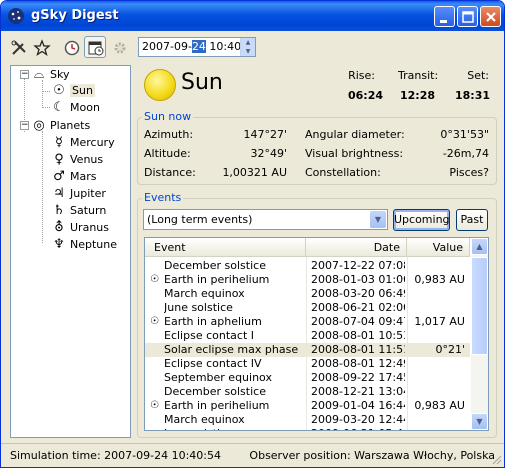 Image resolution: width=505 pixels, height=468 pixels. Describe the element at coordinates (41, 47) in the screenshot. I see `favorites-tool-button` at that location.